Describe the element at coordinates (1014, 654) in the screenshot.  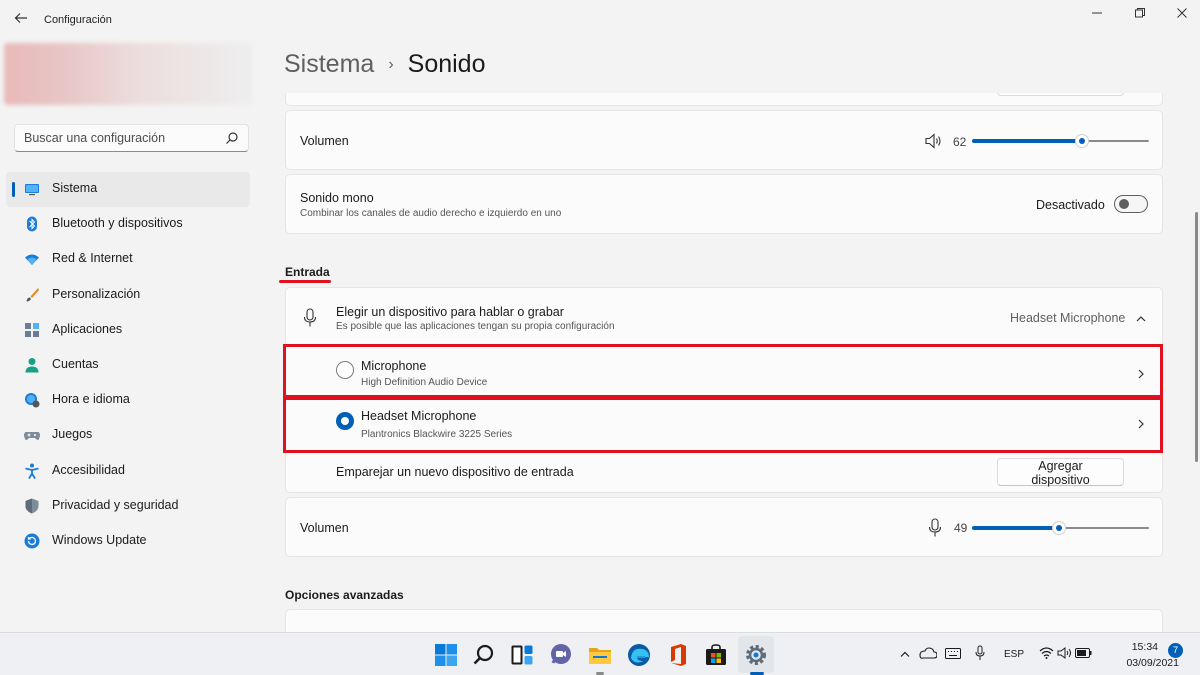
I see `language-indicator: ESP` at that location.